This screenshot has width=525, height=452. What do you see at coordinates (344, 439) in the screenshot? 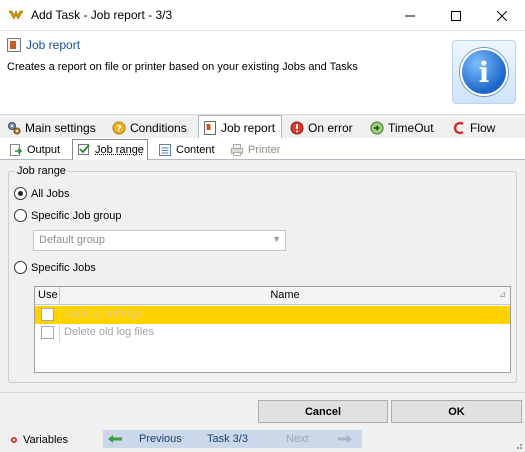
I see `arrow-right-icon` at bounding box center [344, 439].